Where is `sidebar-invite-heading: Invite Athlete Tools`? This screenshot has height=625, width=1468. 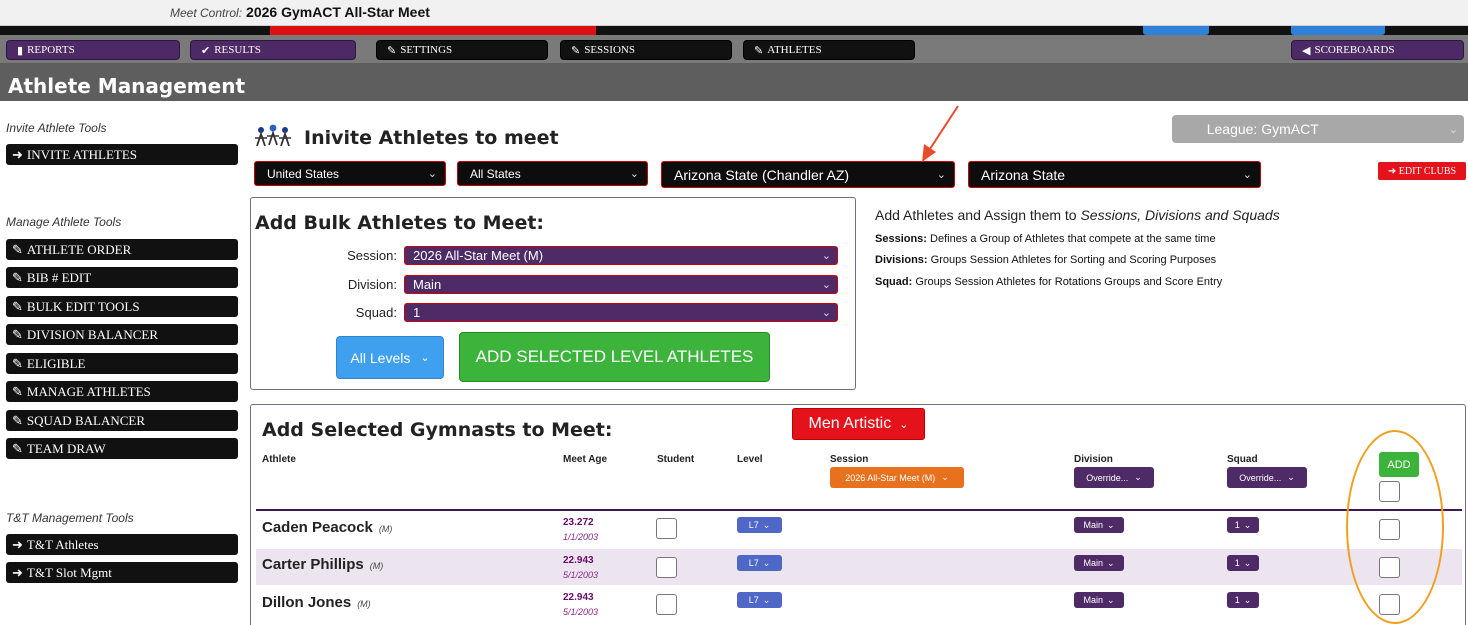
sidebar-invite-heading: Invite Athlete Tools is located at coordinates (56, 128).